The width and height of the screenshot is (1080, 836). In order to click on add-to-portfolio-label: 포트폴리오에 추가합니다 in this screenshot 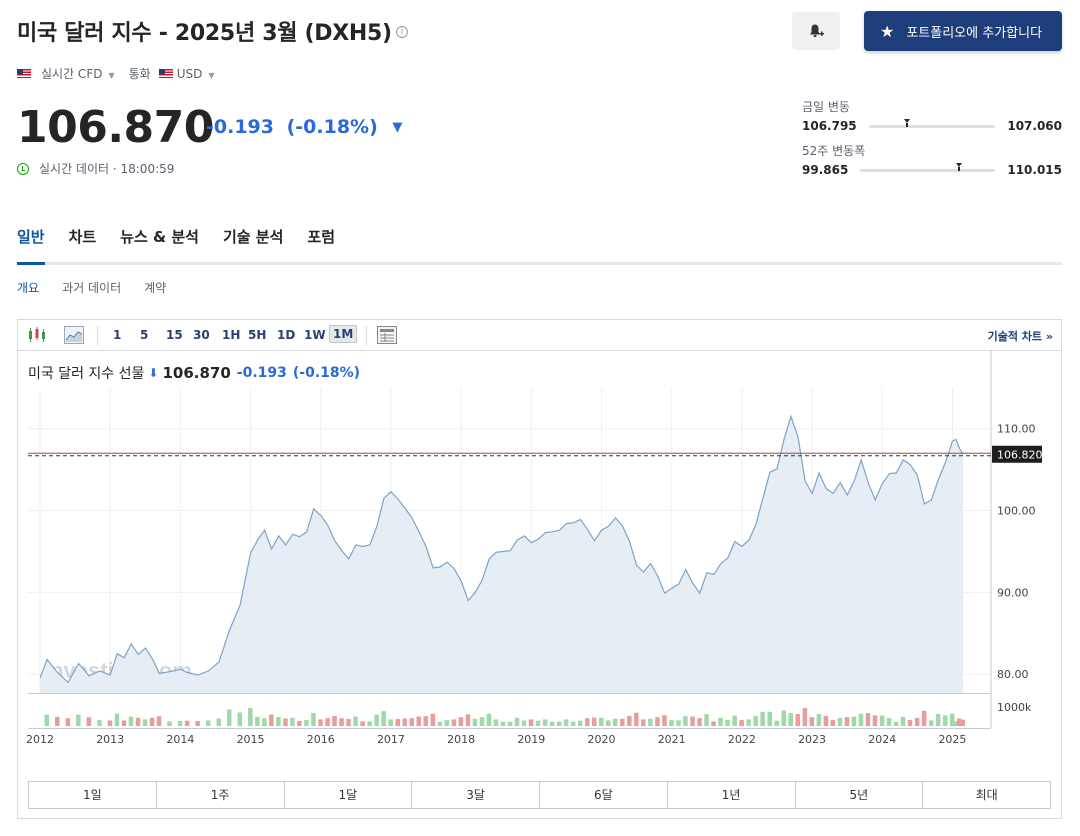, I will do `click(974, 33)`.